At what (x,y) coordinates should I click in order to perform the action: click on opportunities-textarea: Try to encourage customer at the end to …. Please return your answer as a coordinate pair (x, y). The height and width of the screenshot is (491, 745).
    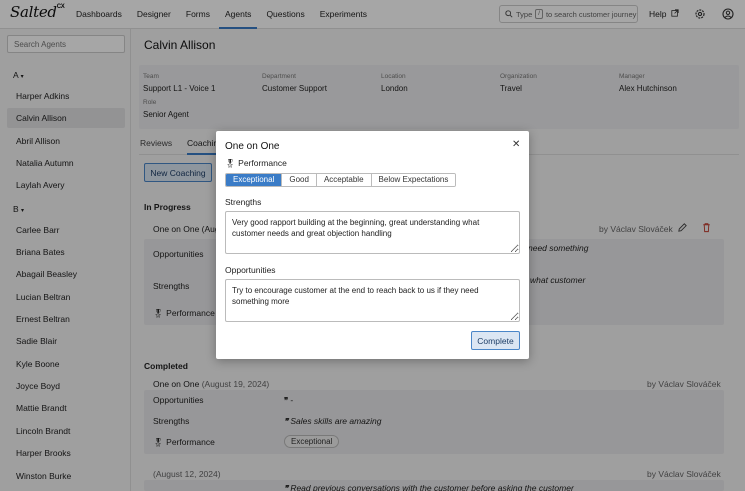
    Looking at the image, I should click on (372, 300).